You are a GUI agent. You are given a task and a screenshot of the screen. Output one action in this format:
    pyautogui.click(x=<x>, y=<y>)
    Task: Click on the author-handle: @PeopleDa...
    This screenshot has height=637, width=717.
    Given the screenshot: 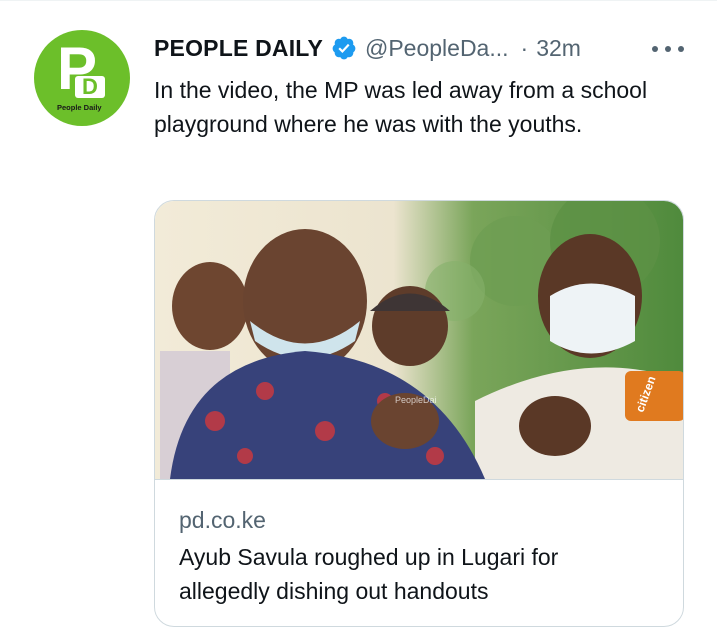 What is the action you would take?
    pyautogui.click(x=437, y=48)
    